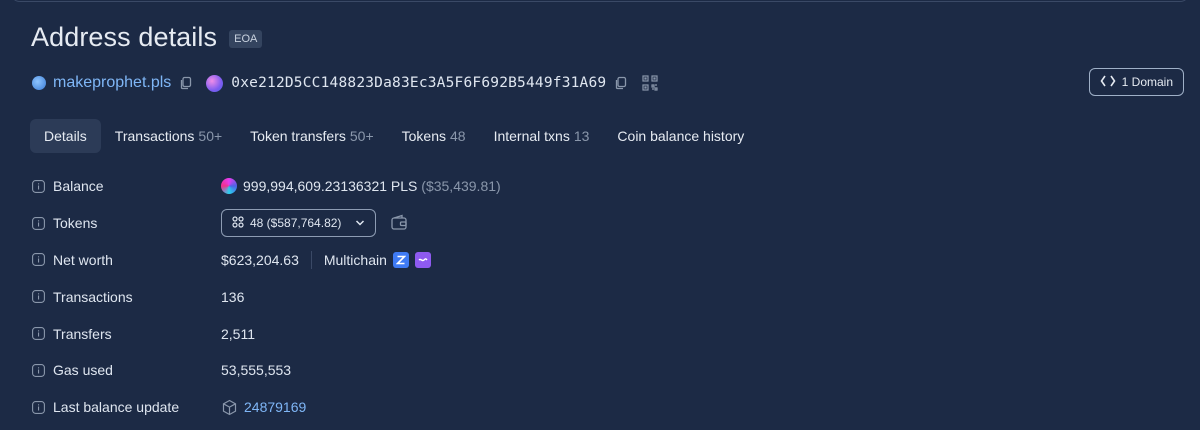 This screenshot has height=430, width=1200. I want to click on tab-count: 13, so click(581, 136).